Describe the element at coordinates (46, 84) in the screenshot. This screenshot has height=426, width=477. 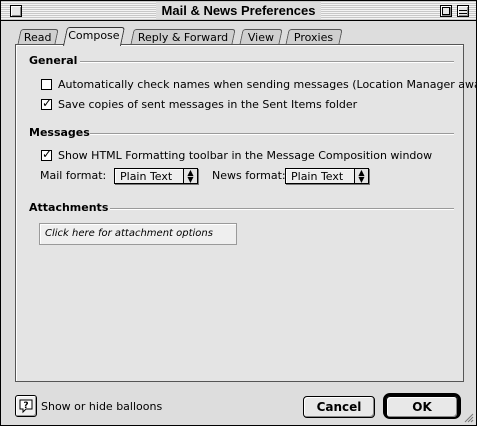
I see `check-names-checkbox` at that location.